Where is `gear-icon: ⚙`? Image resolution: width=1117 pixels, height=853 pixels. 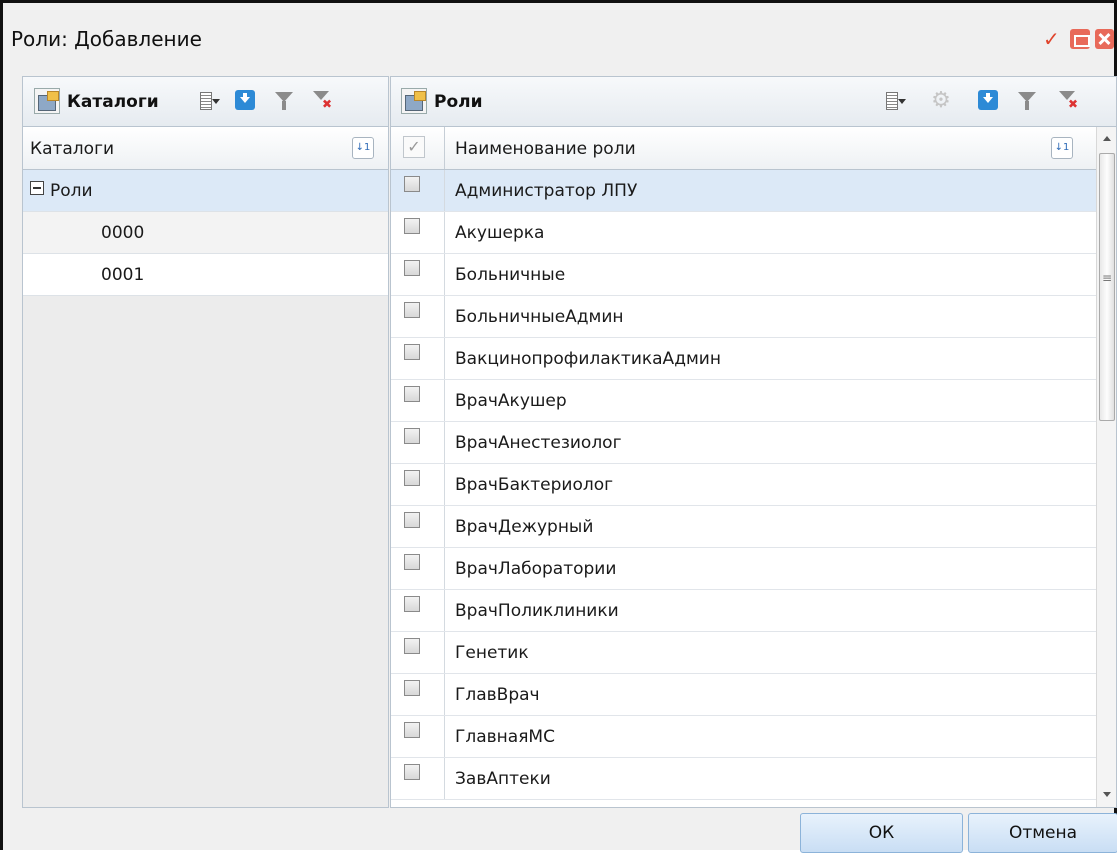 gear-icon: ⚙ is located at coordinates (941, 101).